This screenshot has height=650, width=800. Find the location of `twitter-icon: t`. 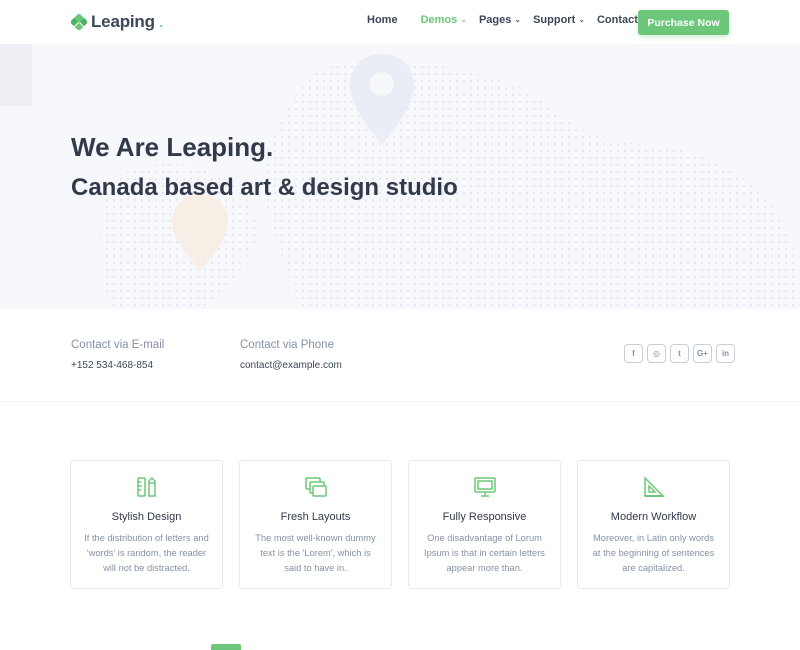

twitter-icon: t is located at coordinates (679, 353).